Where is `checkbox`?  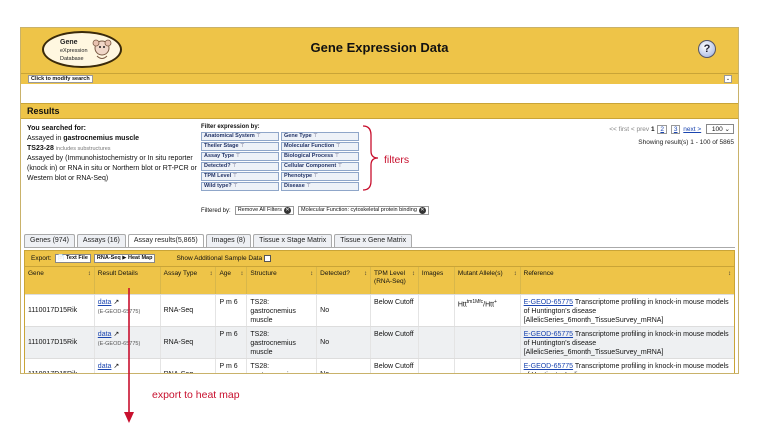 checkbox is located at coordinates (268, 258).